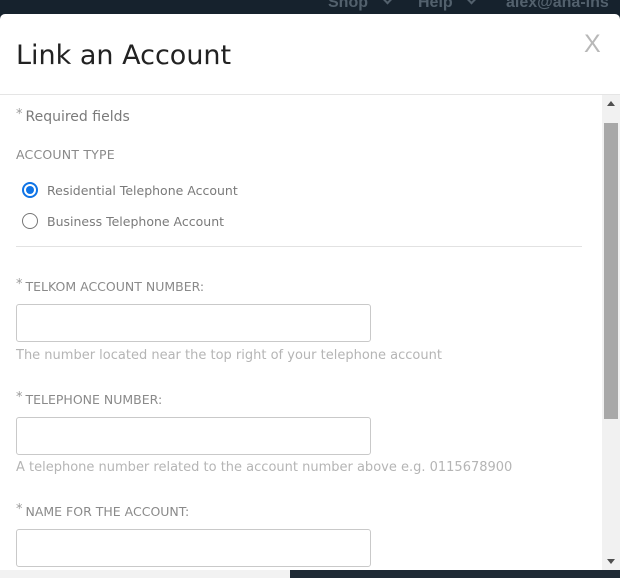 This screenshot has width=620, height=578. I want to click on radio-business-account: Business Telephone Account, so click(123, 221).